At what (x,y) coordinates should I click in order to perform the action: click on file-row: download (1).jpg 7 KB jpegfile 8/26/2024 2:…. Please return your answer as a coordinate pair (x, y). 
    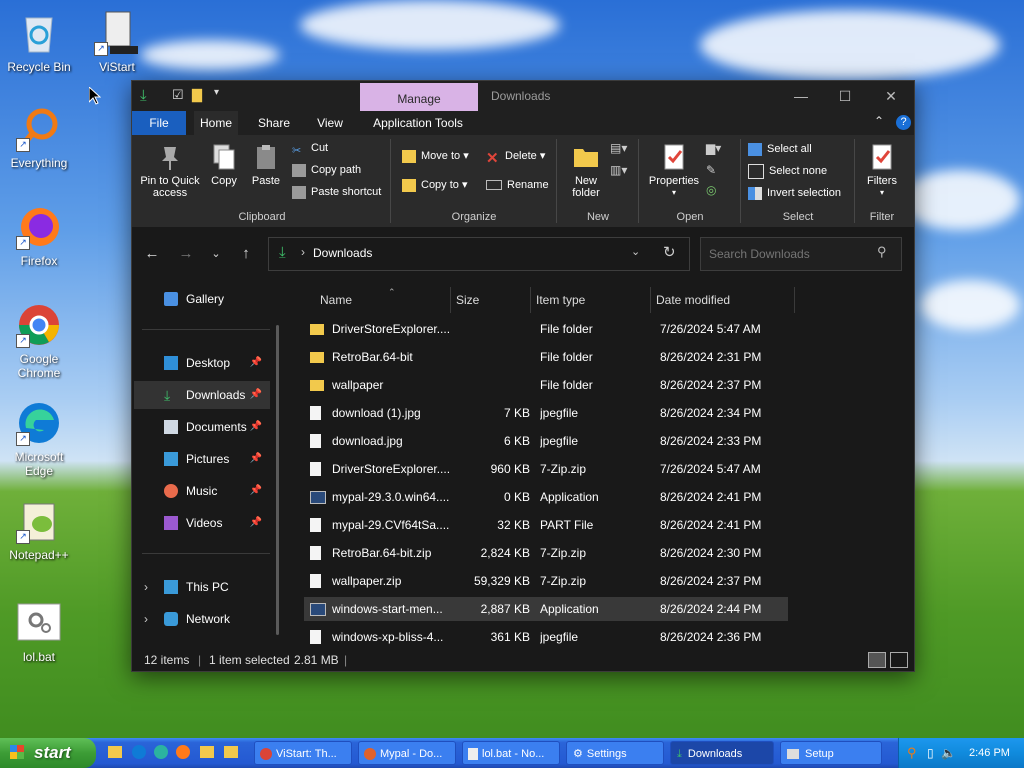
    Looking at the image, I should click on (546, 413).